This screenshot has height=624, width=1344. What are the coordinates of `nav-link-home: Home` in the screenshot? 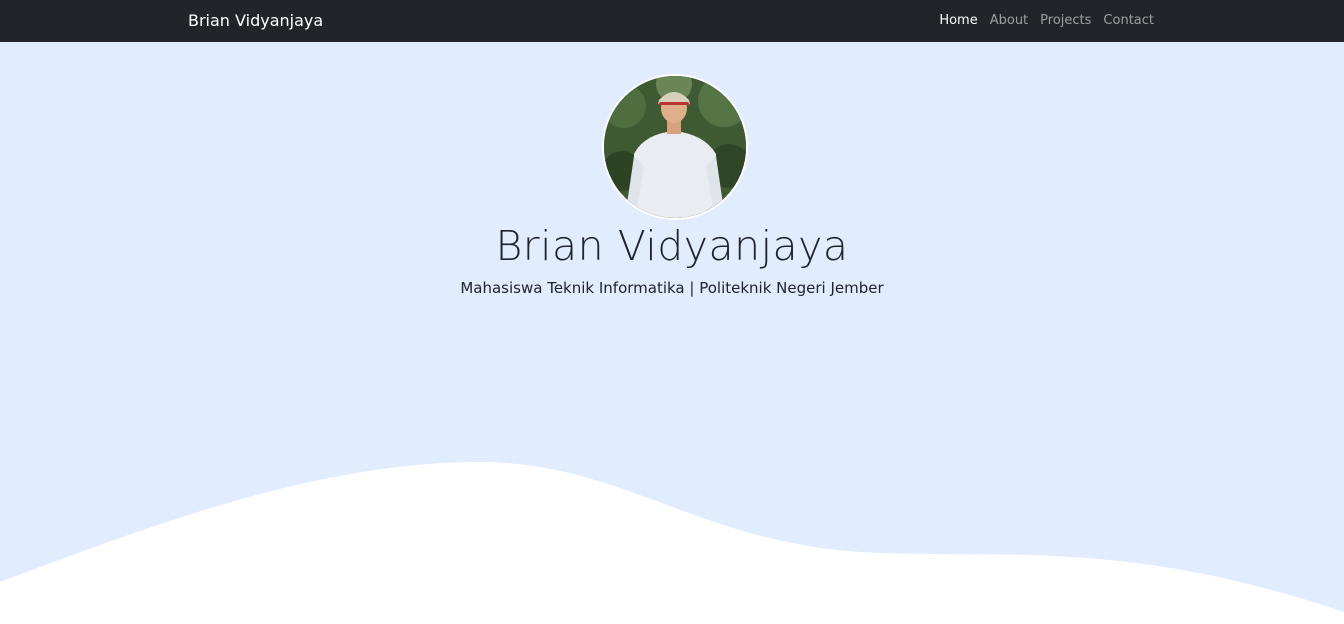 It's located at (958, 21).